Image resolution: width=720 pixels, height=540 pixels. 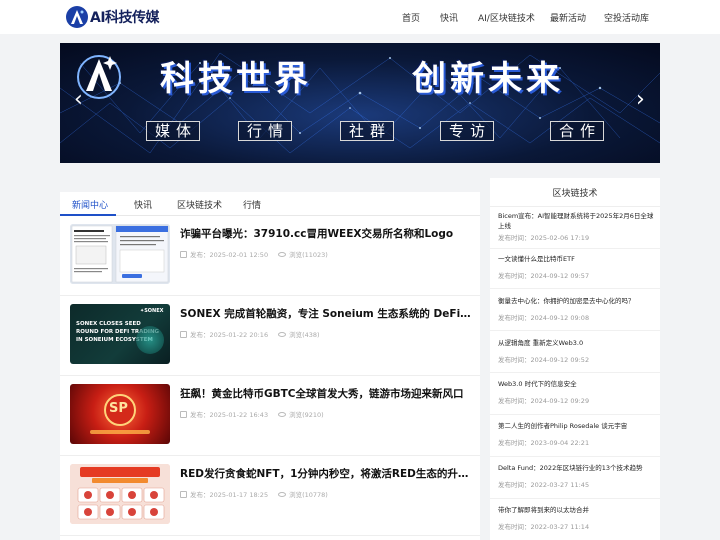 I want to click on sidebar-item-time: 发布时间：2024-09-12 09:29, so click(x=544, y=401).